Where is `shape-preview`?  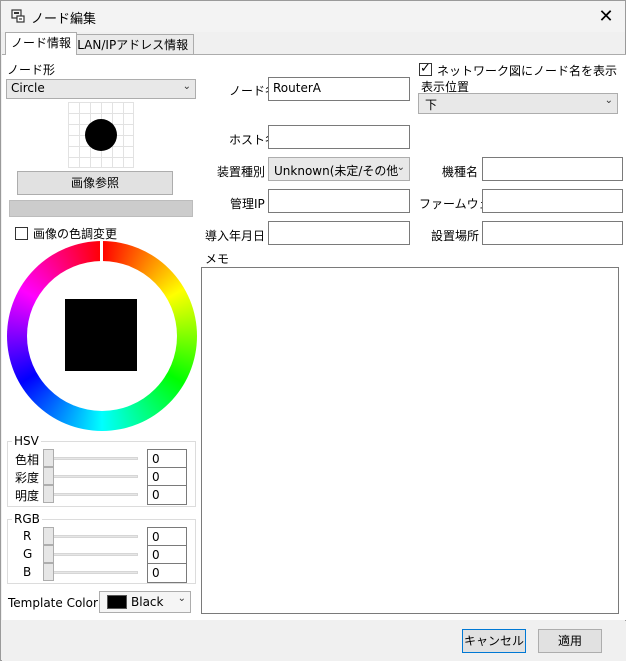 shape-preview is located at coordinates (101, 135).